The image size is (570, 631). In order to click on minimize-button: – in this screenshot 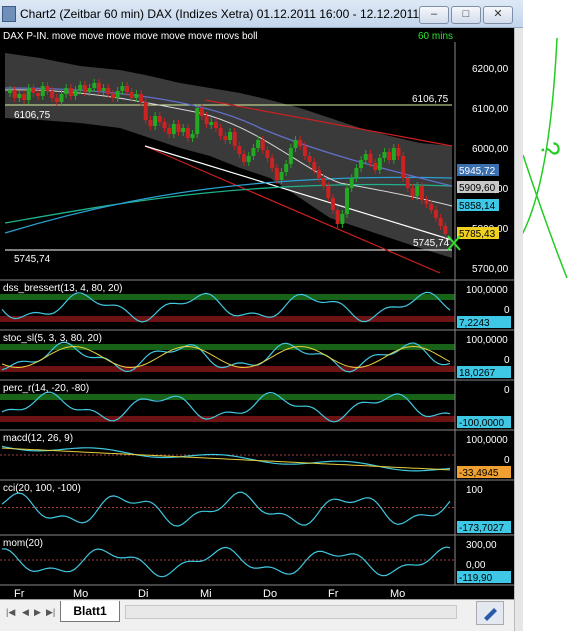, I will do `click(434, 15)`.